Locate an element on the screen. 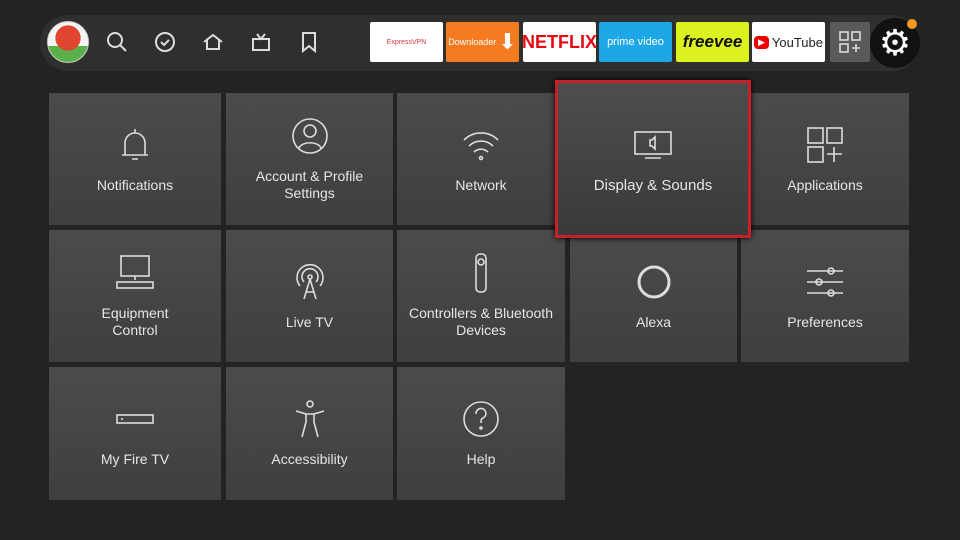 The image size is (960, 540). apps-icon is located at coordinates (825, 144).